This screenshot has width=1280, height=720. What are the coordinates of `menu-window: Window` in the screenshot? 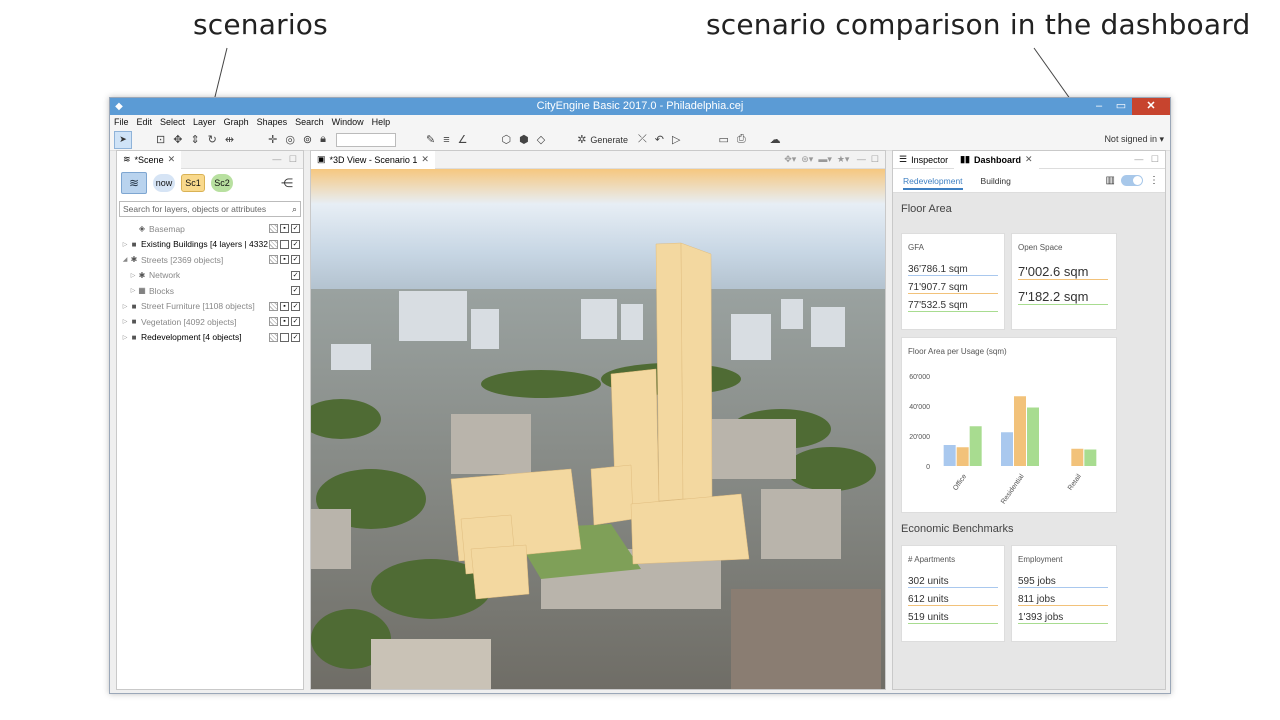 It's located at (348, 122).